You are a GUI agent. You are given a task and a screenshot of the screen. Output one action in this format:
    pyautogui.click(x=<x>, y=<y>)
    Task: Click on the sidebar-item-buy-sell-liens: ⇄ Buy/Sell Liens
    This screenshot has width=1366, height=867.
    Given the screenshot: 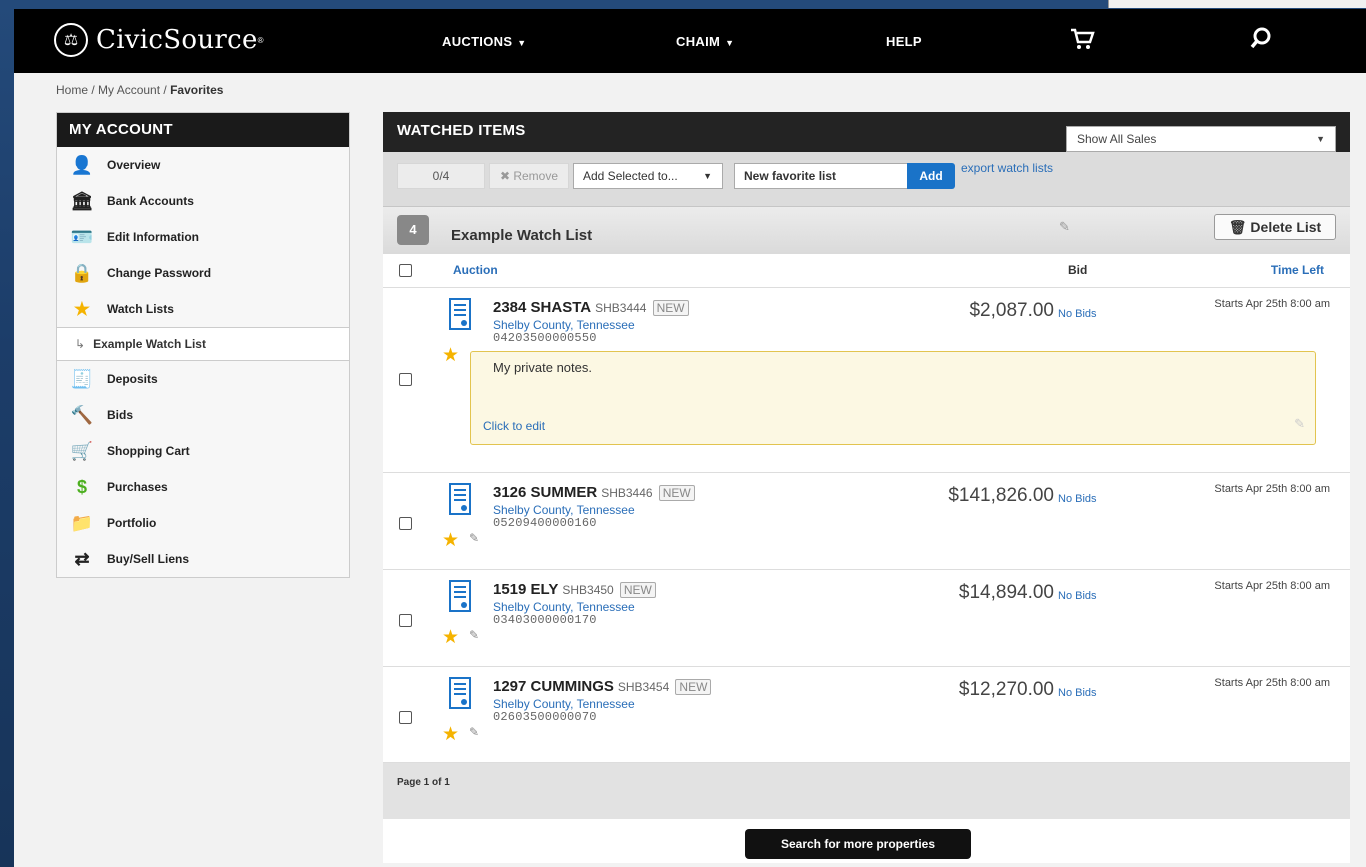 What is the action you would take?
    pyautogui.click(x=203, y=559)
    